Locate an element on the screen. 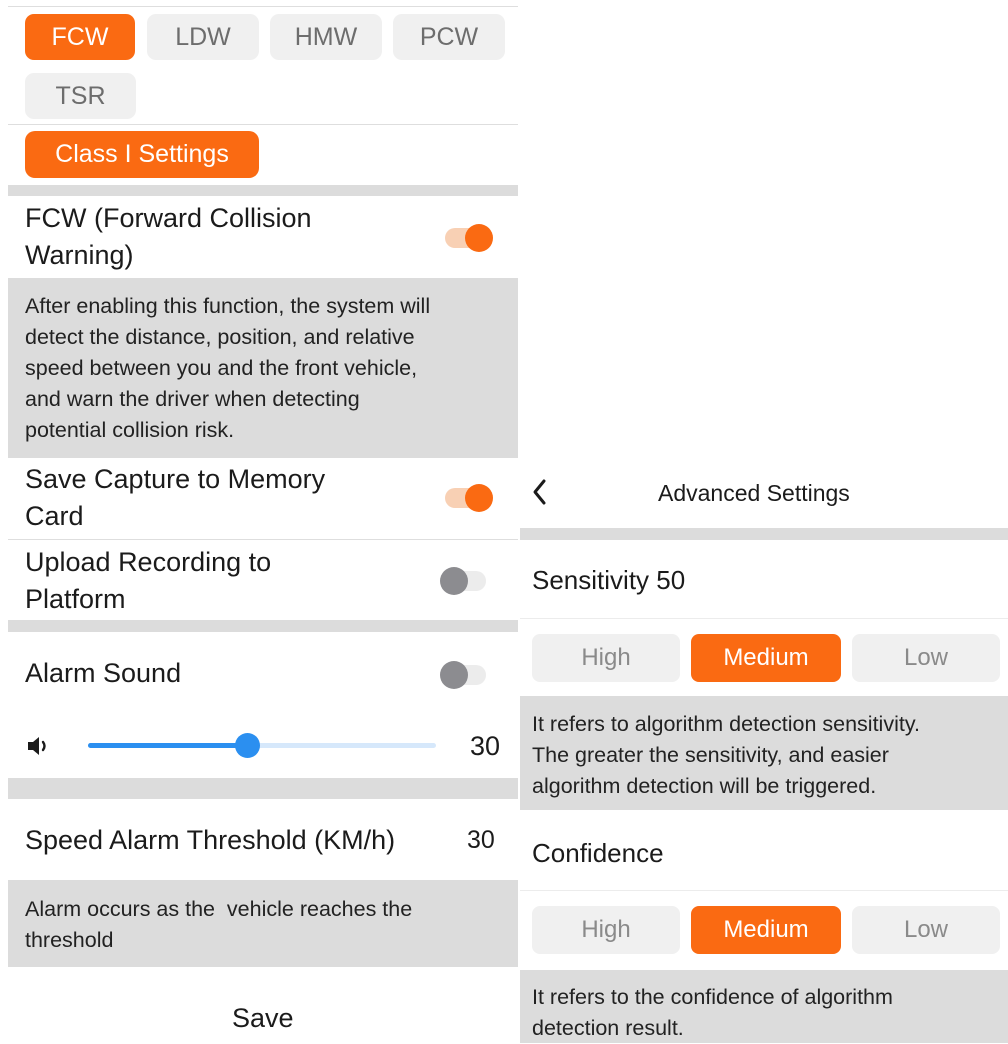 Image resolution: width=1008 pixels, height=1044 pixels. fcw-toggle is located at coordinates (469, 238).